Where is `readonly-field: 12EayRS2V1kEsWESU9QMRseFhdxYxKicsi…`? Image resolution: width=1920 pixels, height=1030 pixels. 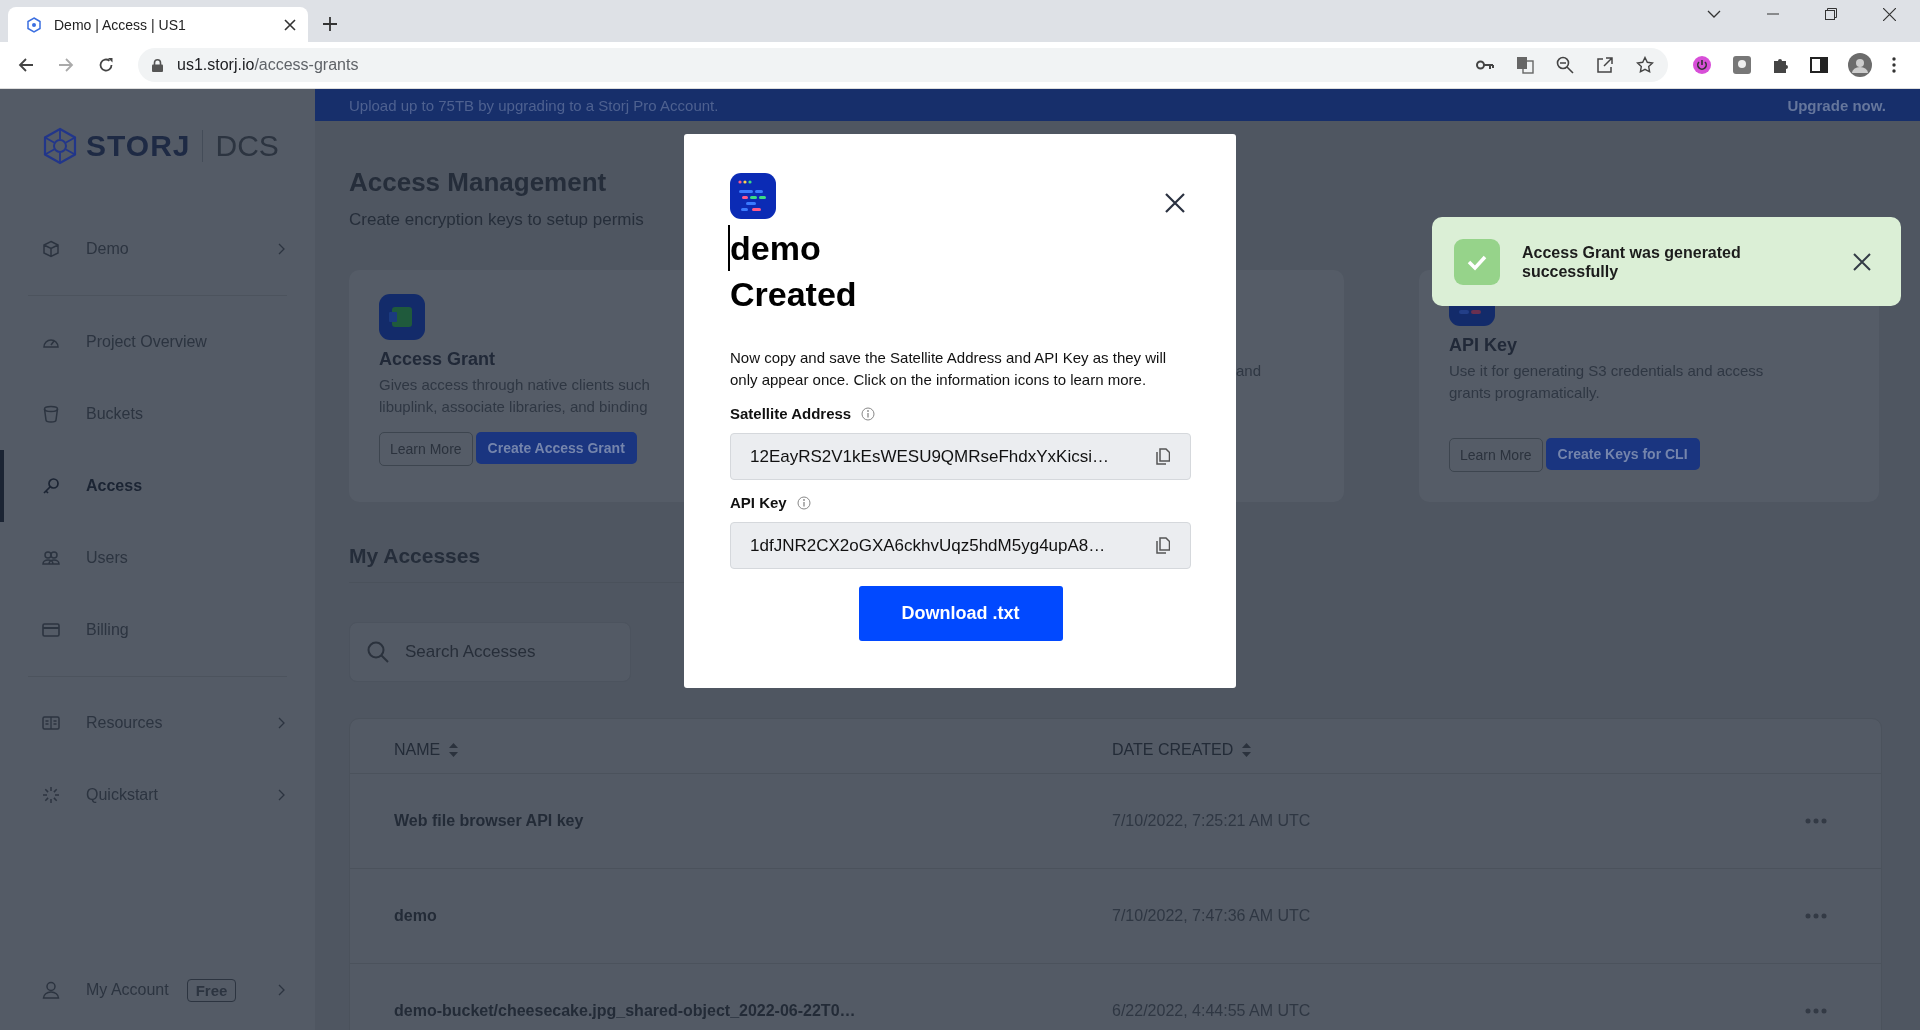
readonly-field: 12EayRS2V1kEsWESU9QMRseFhdxYxKicsi… is located at coordinates (960, 456).